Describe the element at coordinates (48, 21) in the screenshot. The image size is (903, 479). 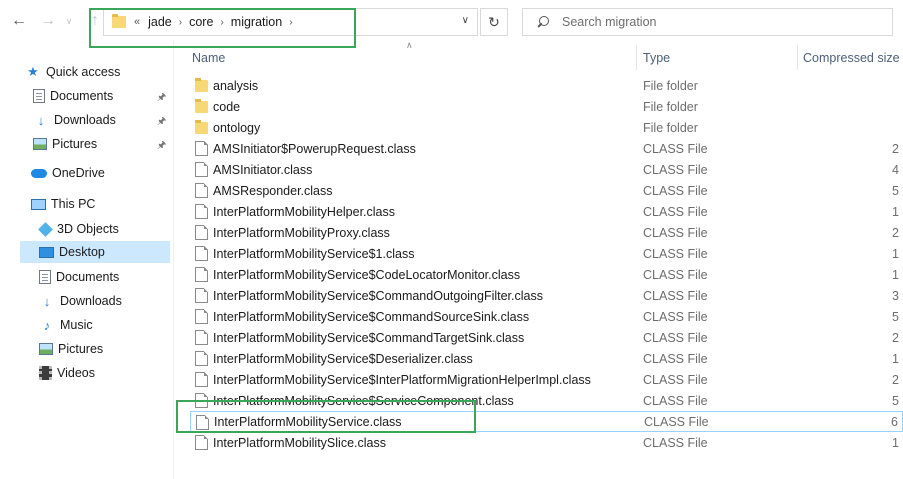
I see `forward-arrow-icon: →` at that location.